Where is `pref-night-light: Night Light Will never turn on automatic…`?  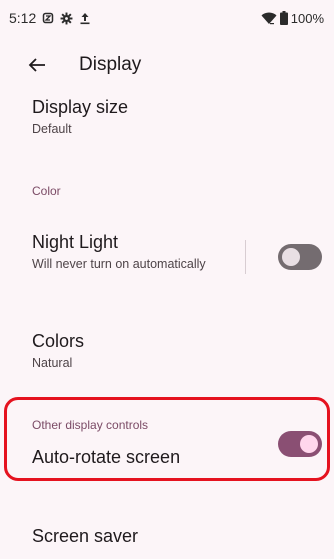
pref-night-light: Night Light Will never turn on automatic… is located at coordinates (133, 251).